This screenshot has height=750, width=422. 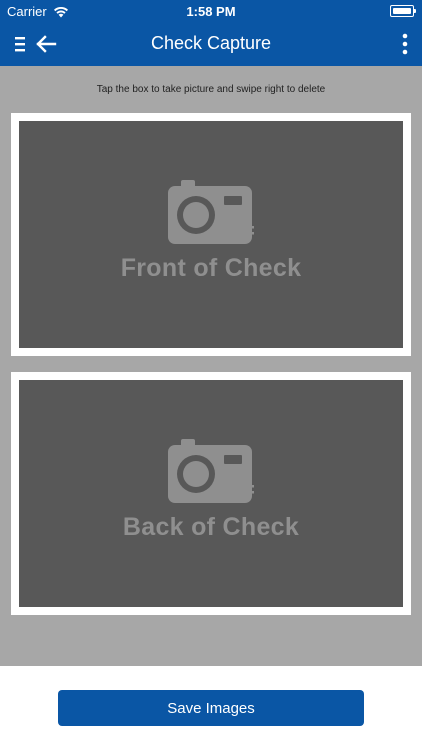 I want to click on status-bar: Carrier 1:58 PM, so click(x=211, y=11).